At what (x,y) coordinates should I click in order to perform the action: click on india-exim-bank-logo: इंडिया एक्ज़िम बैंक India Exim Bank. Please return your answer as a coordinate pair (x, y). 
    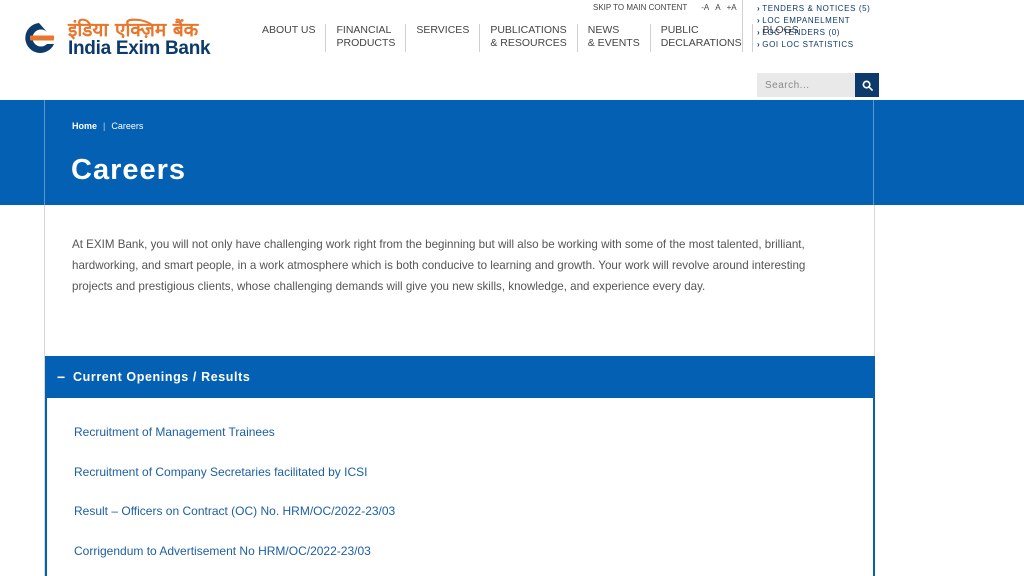
    Looking at the image, I should click on (118, 37).